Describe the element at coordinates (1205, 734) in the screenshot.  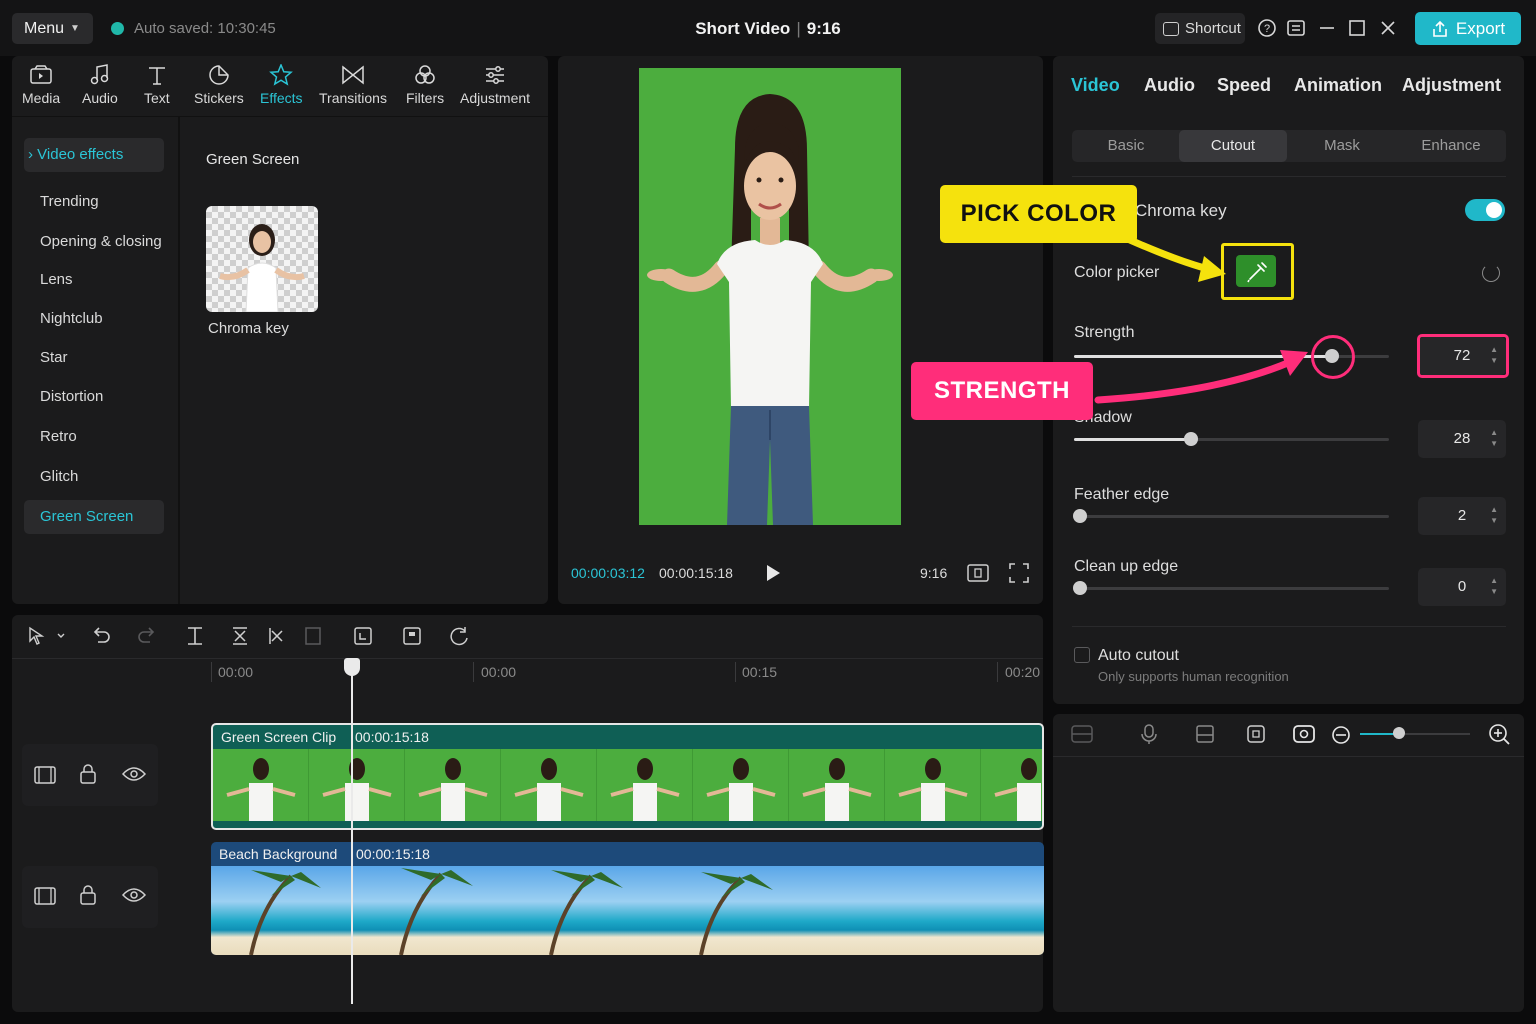
I see `main-track-icon` at that location.